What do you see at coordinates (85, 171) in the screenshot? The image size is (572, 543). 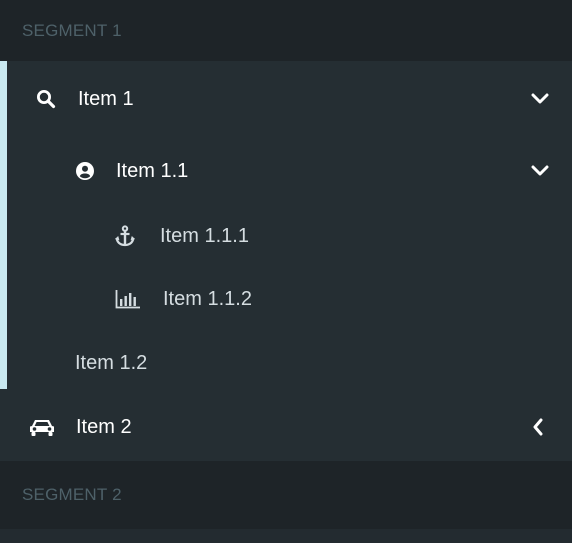 I see `user-circle-icon` at bounding box center [85, 171].